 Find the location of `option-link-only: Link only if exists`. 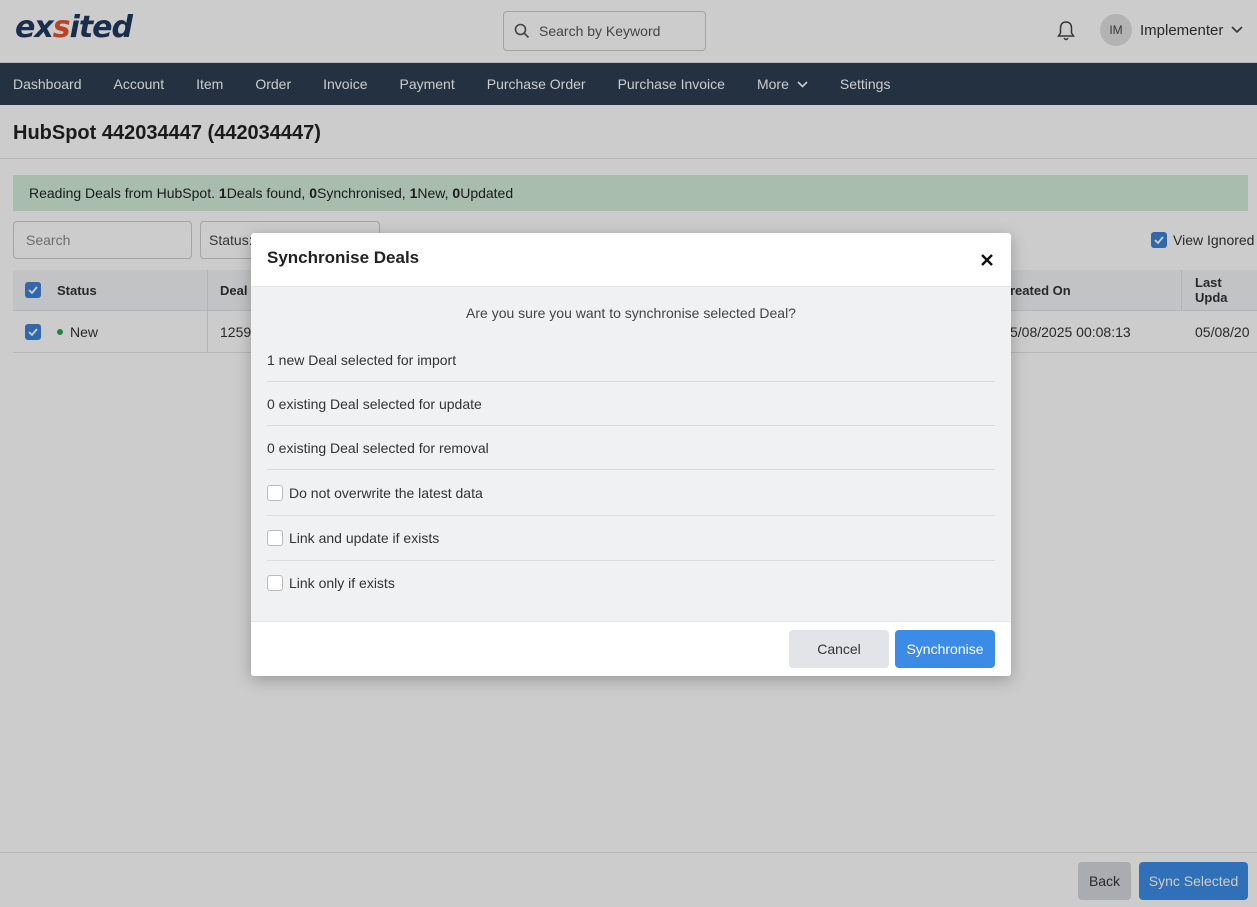

option-link-only: Link only if exists is located at coordinates (631, 583).